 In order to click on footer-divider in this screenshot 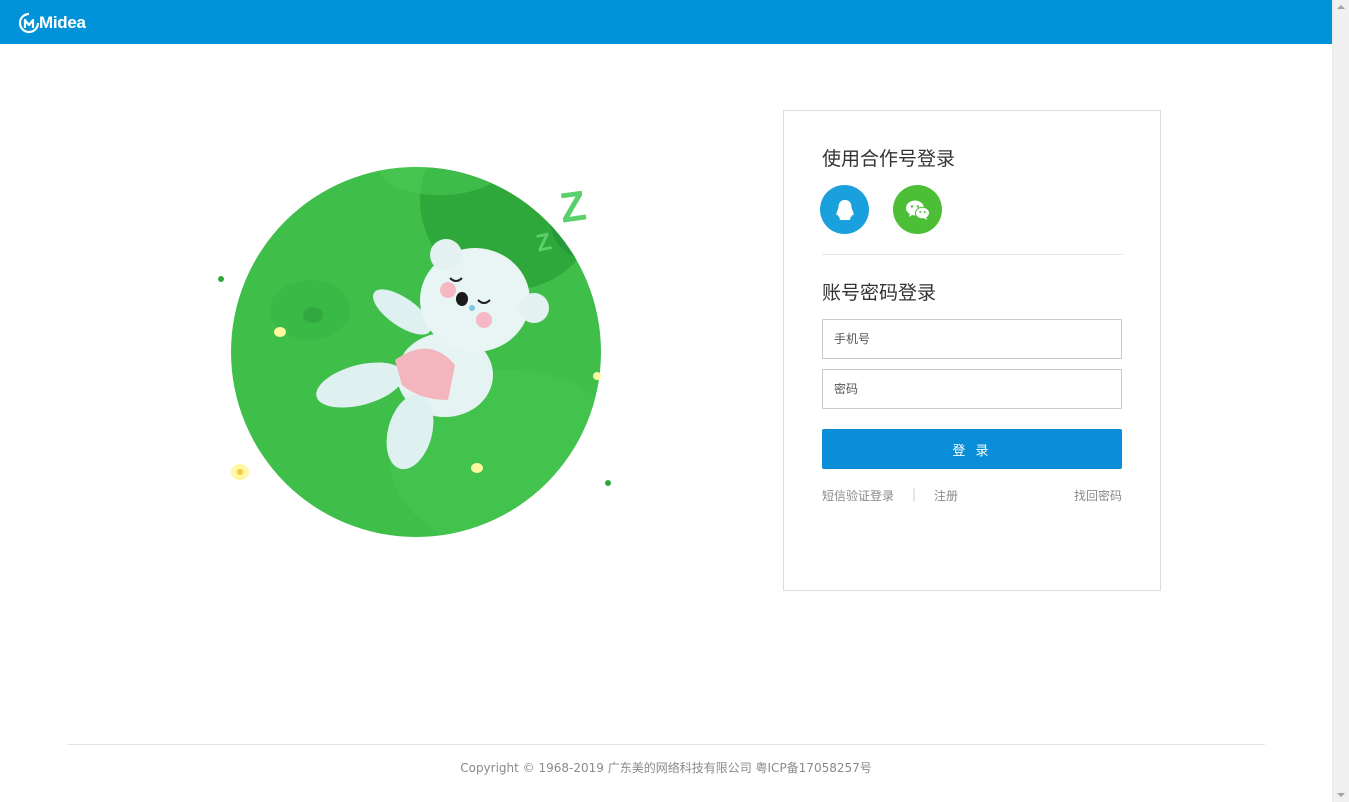, I will do `click(666, 744)`.